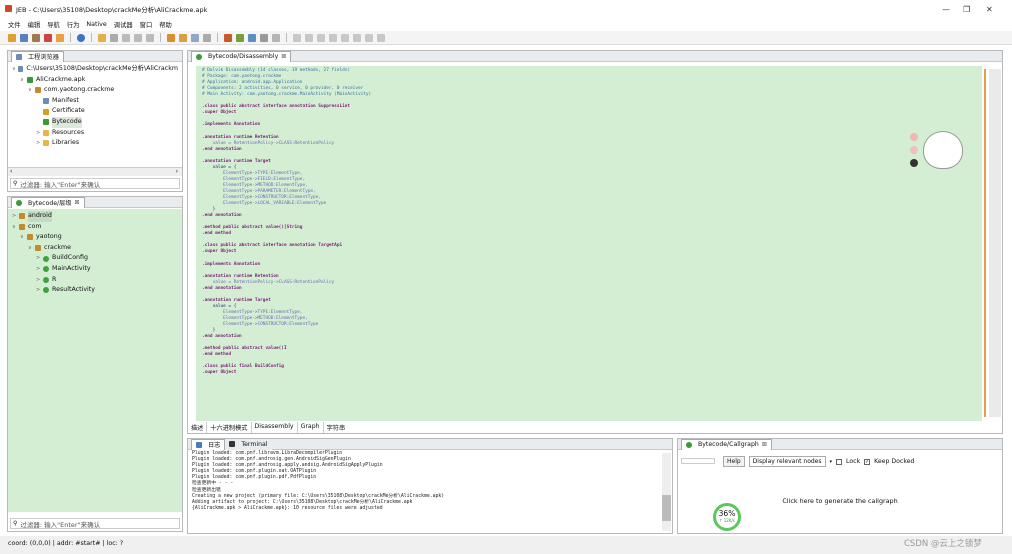 This screenshot has width=1012, height=554. What do you see at coordinates (60, 37) in the screenshot?
I see `export-icon` at bounding box center [60, 37].